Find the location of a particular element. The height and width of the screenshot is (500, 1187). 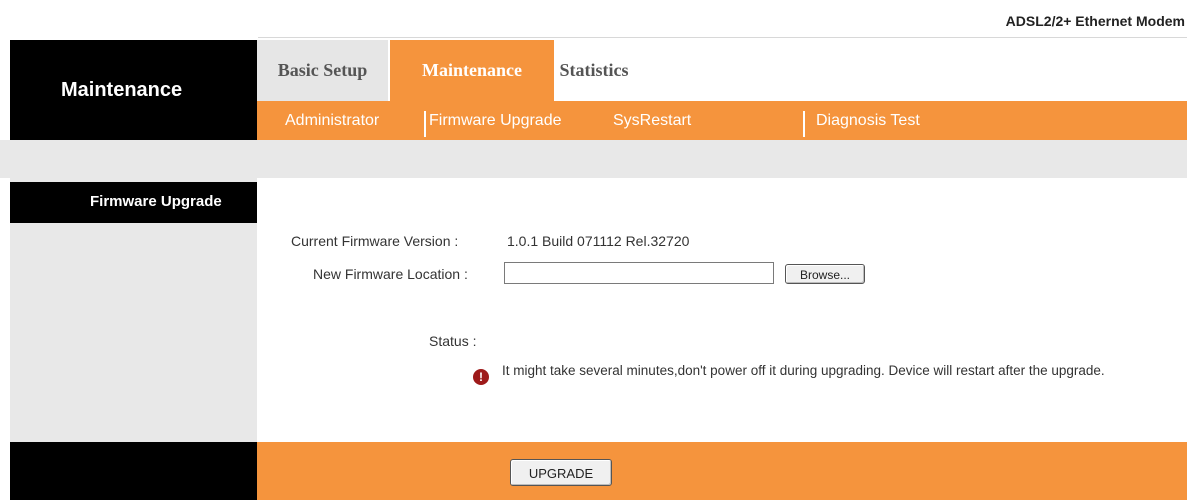

current-firmware-label: Current Firmware Version : is located at coordinates (375, 241).